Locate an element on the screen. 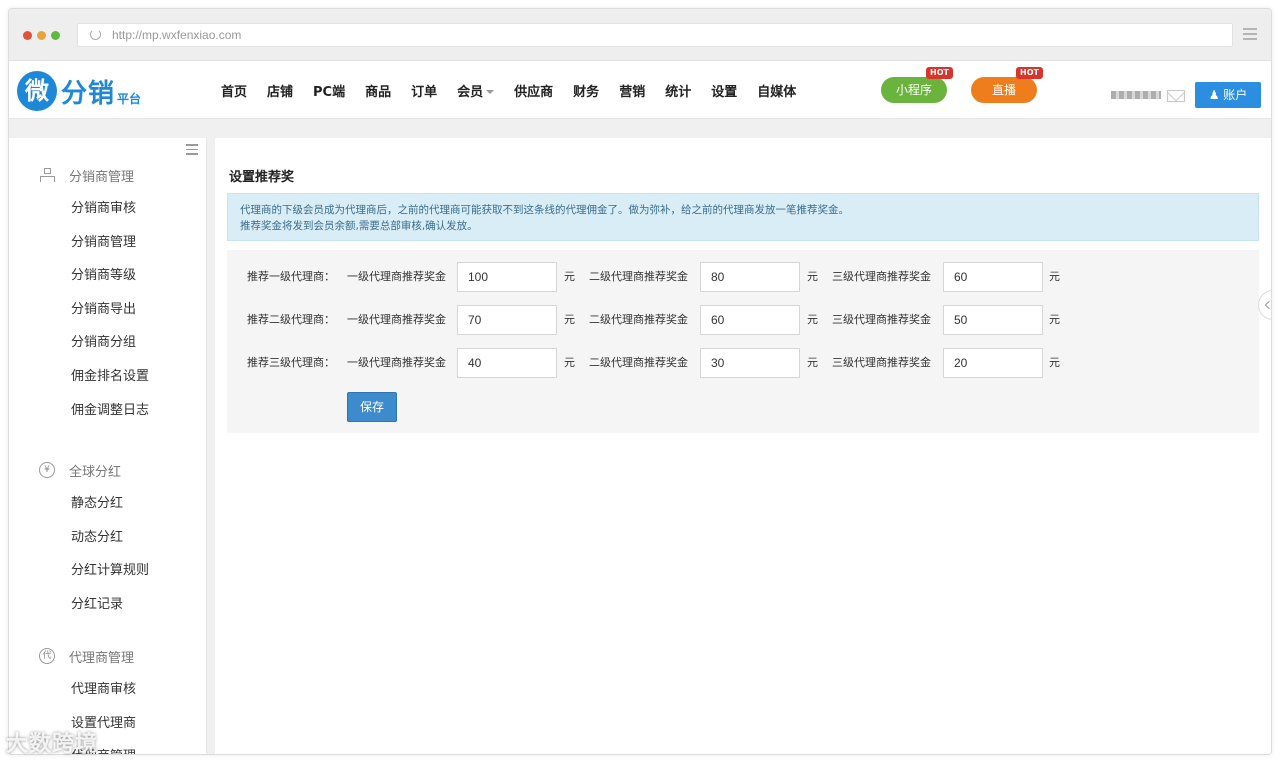  save-button: 保存 is located at coordinates (372, 407).